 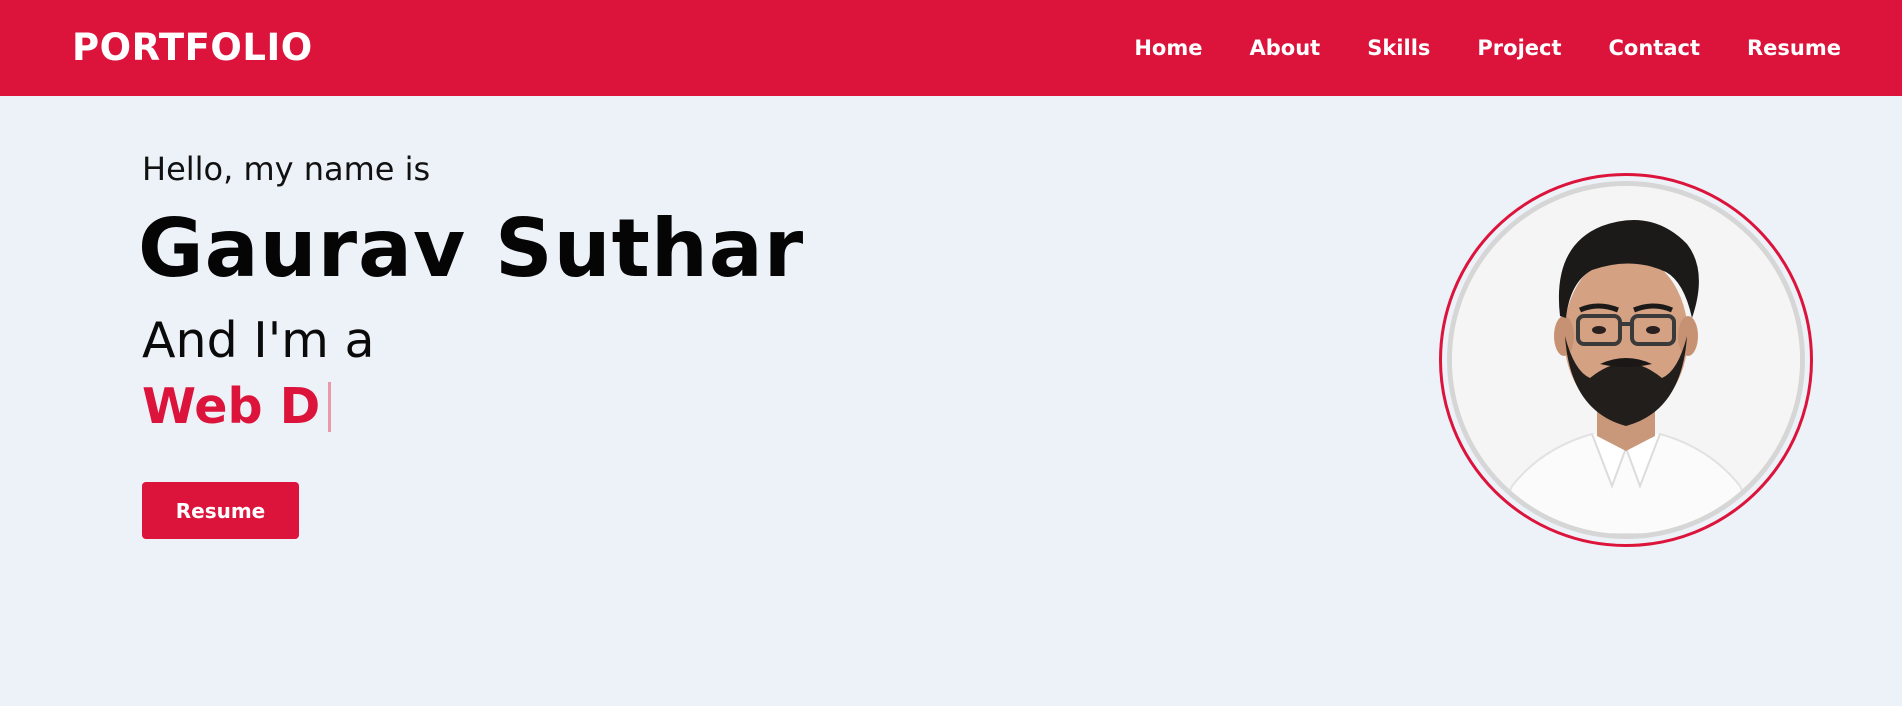 I want to click on profile-photo-frame, so click(x=1626, y=360).